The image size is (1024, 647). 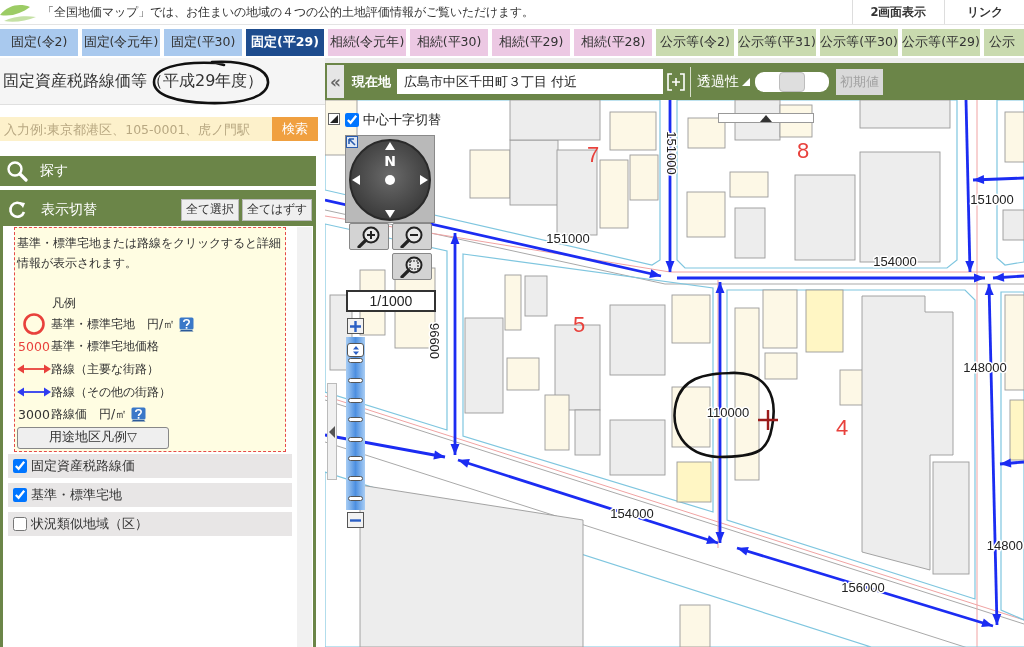 I want to click on block-number: 8, so click(x=803, y=150).